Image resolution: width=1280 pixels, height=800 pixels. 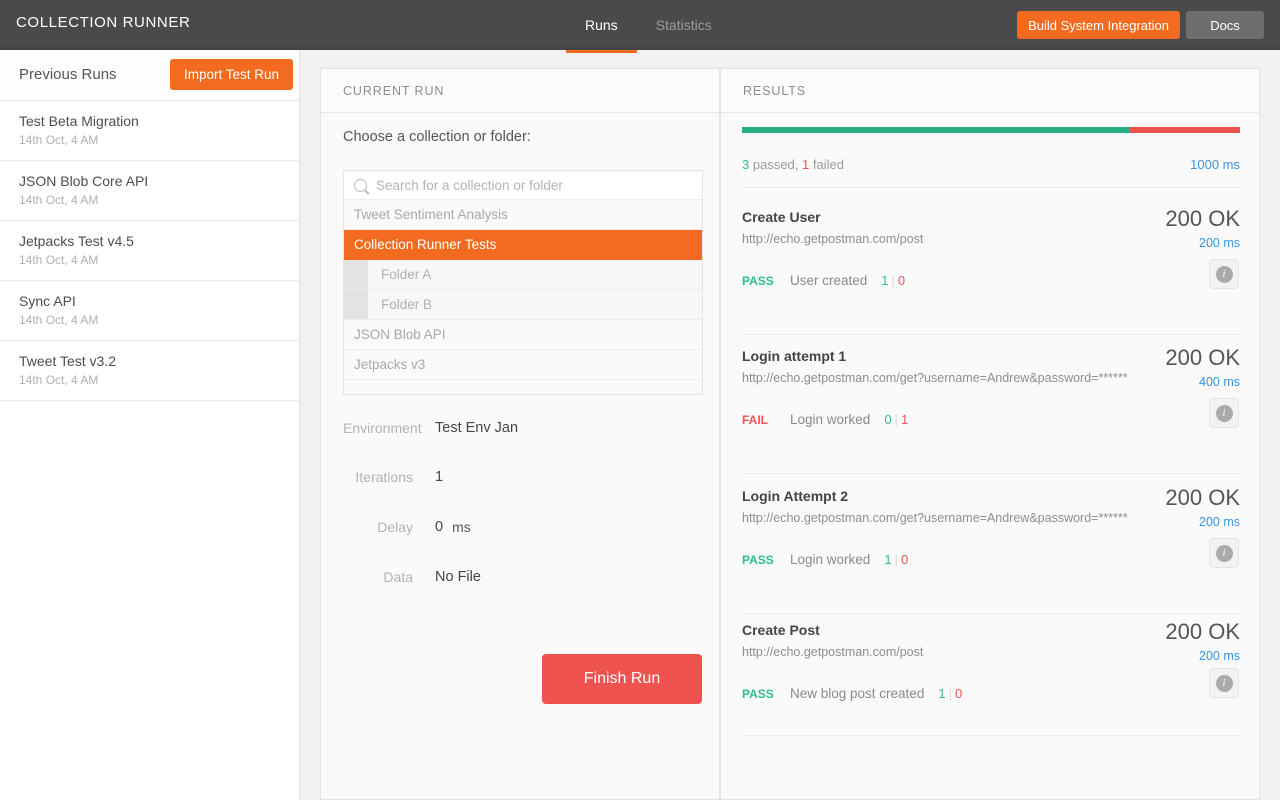 I want to click on import-test-run-button: Import Test Run, so click(x=232, y=74).